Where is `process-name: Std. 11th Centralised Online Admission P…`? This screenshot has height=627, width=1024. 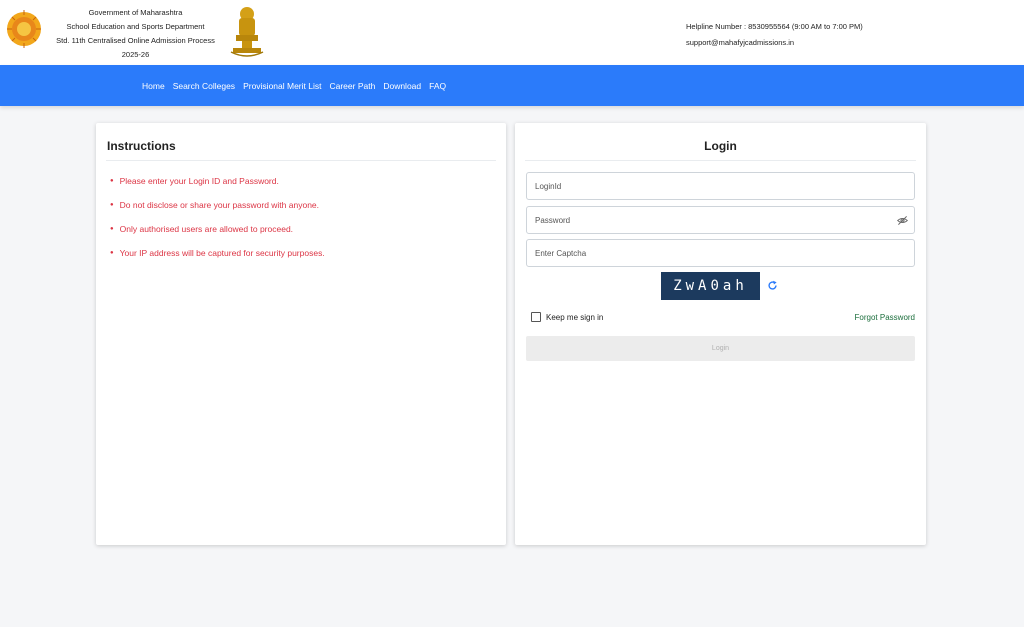 process-name: Std. 11th Centralised Online Admission P… is located at coordinates (135, 47).